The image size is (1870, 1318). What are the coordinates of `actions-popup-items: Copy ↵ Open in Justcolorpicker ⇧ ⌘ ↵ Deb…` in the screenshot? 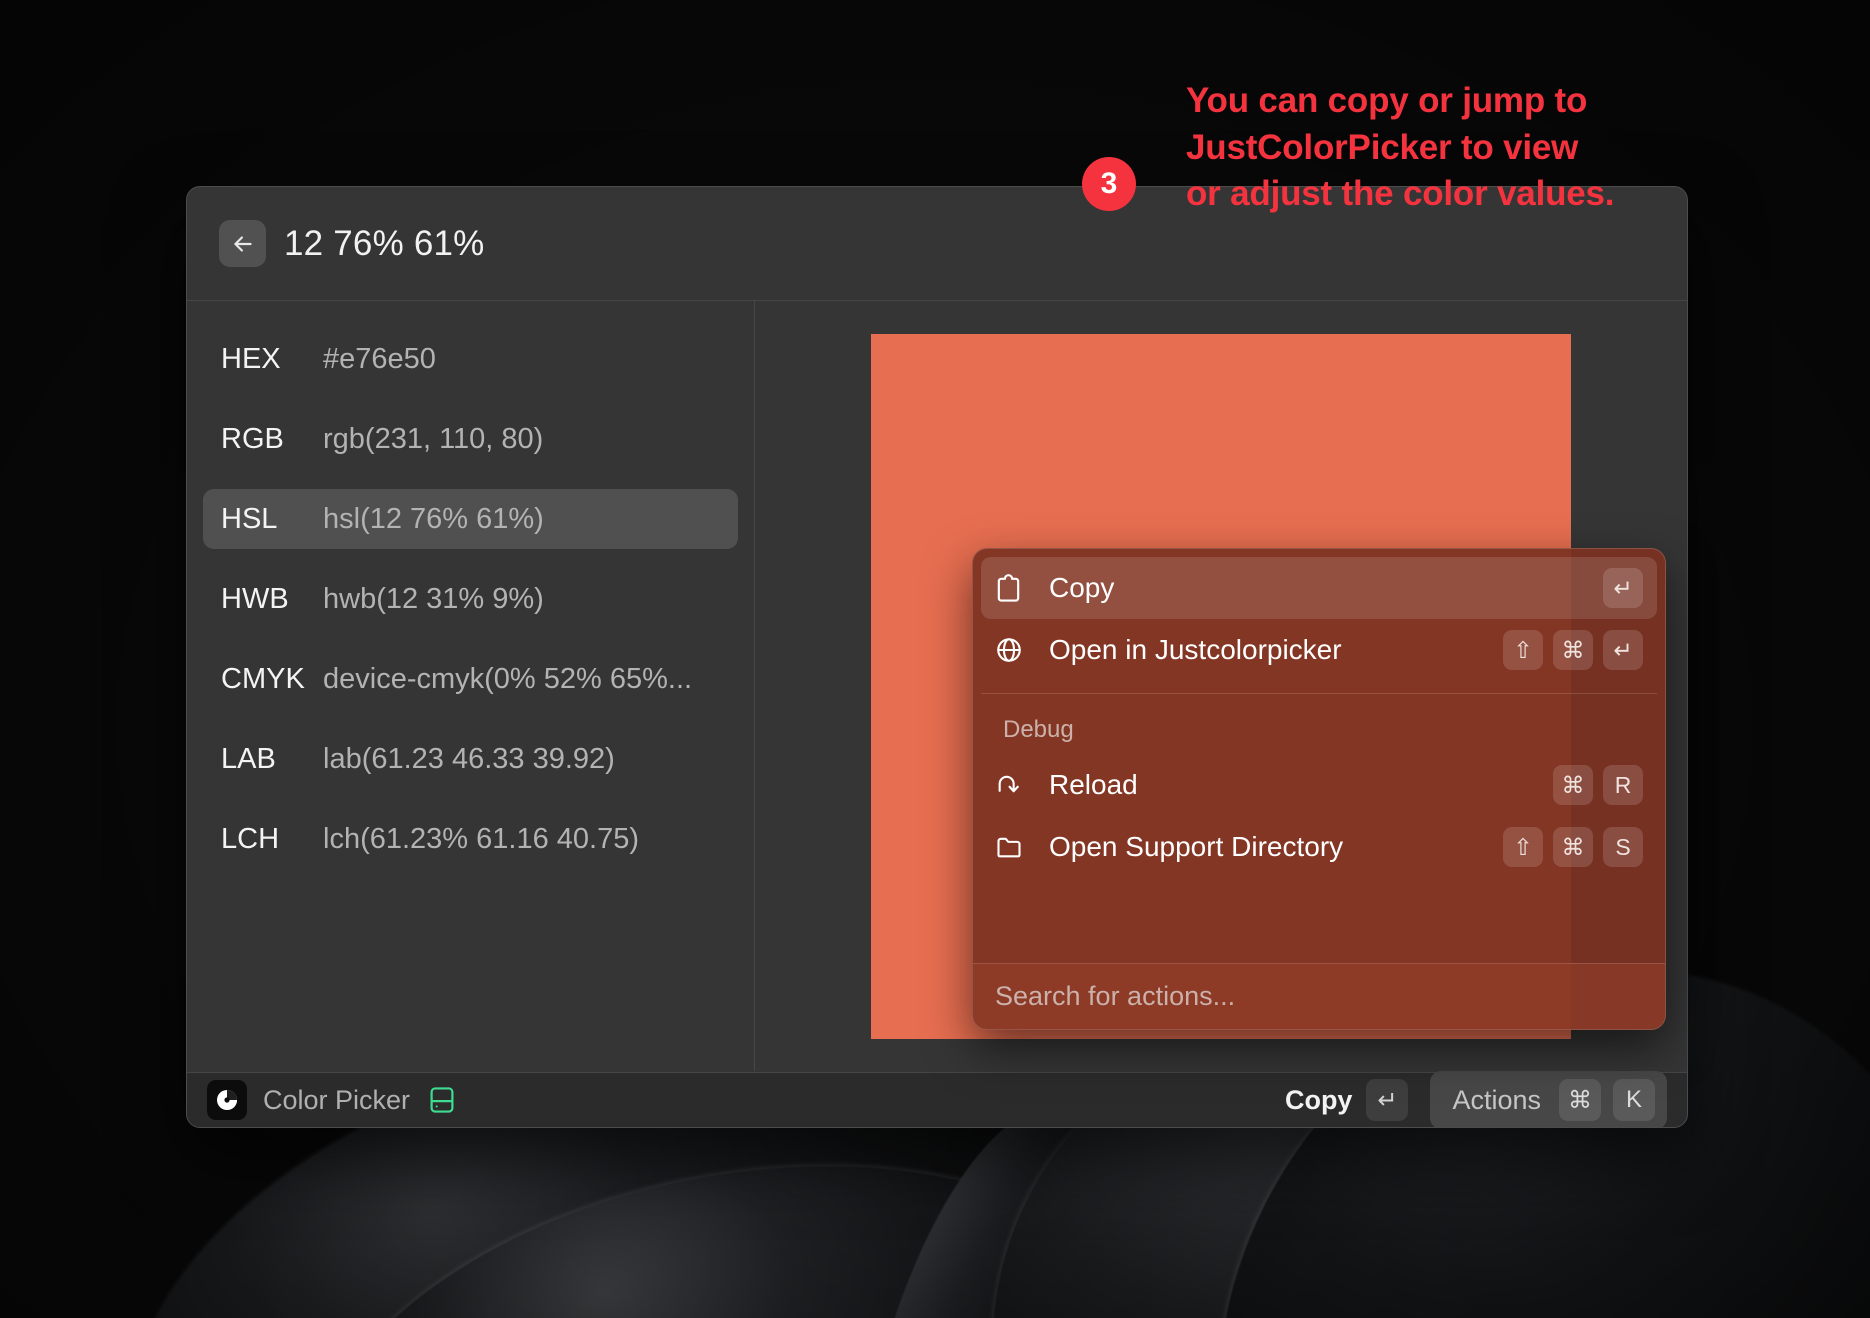 It's located at (1319, 713).